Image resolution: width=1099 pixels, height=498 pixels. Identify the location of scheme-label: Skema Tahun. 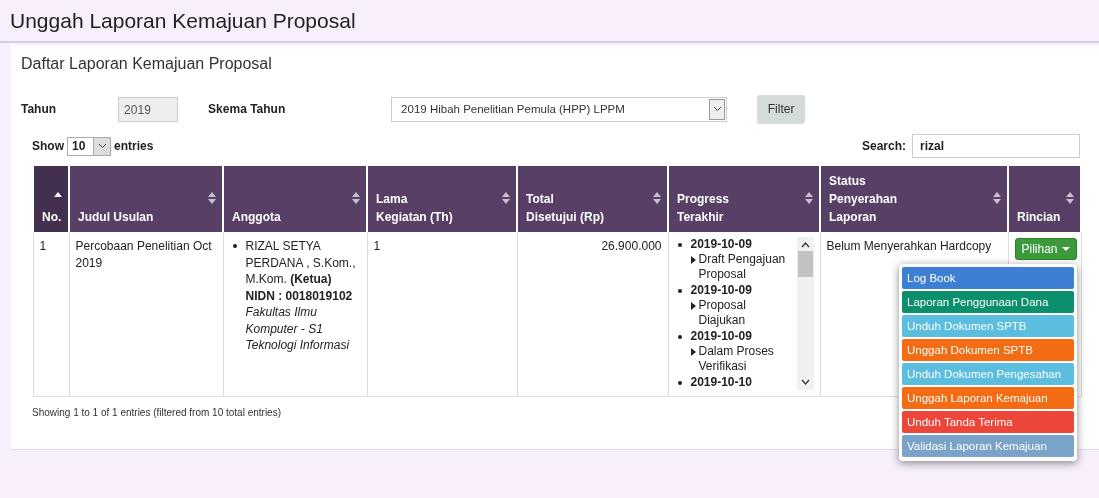
(247, 109).